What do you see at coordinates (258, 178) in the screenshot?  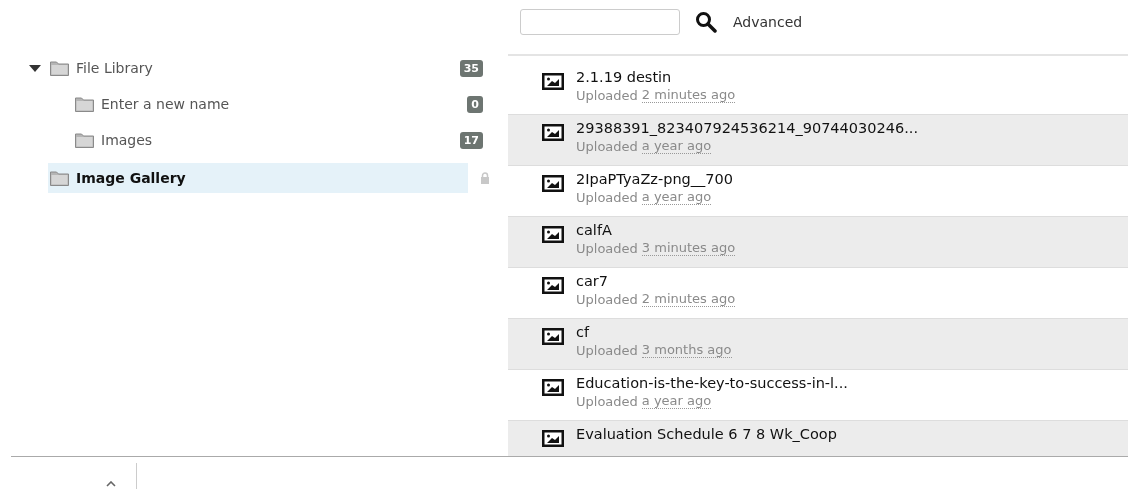 I see `tree-item: Image Gallery` at bounding box center [258, 178].